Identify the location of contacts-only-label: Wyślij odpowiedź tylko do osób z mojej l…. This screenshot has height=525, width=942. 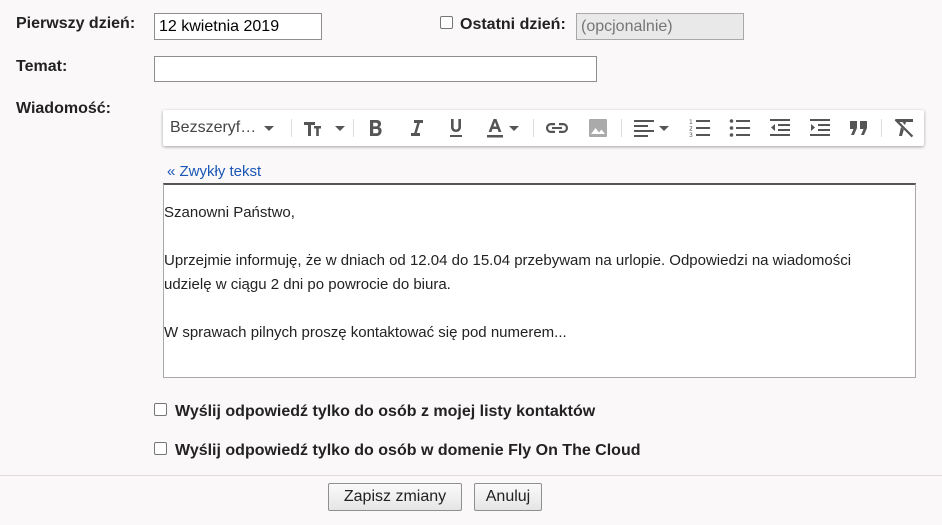
(385, 411).